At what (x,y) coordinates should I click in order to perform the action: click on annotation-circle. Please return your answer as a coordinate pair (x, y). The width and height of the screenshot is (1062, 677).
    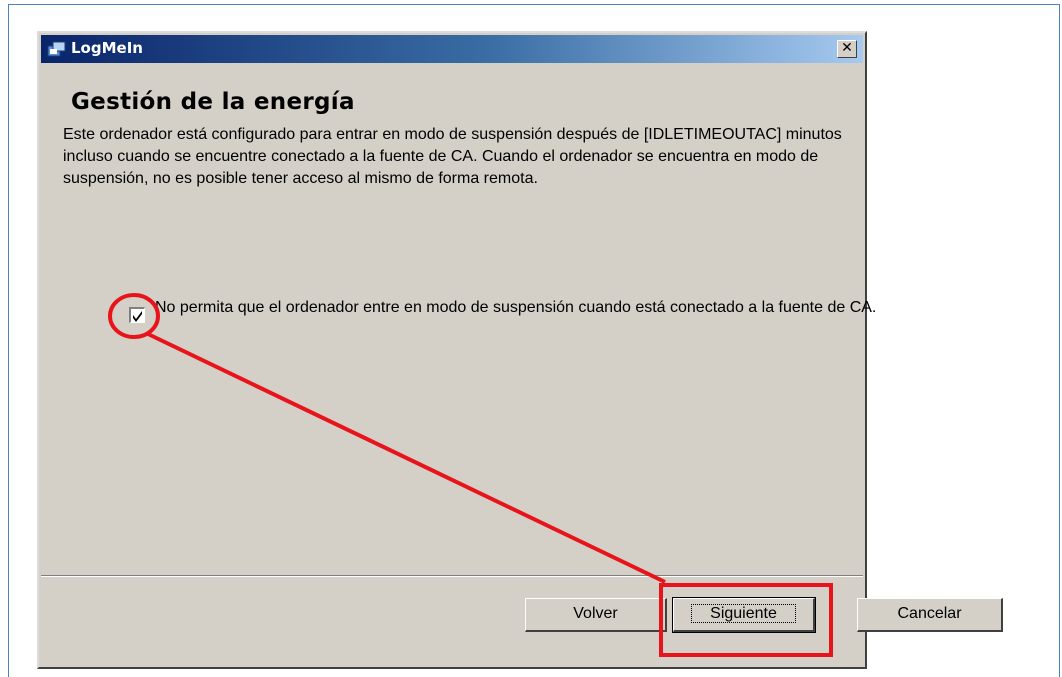
    Looking at the image, I should click on (134, 316).